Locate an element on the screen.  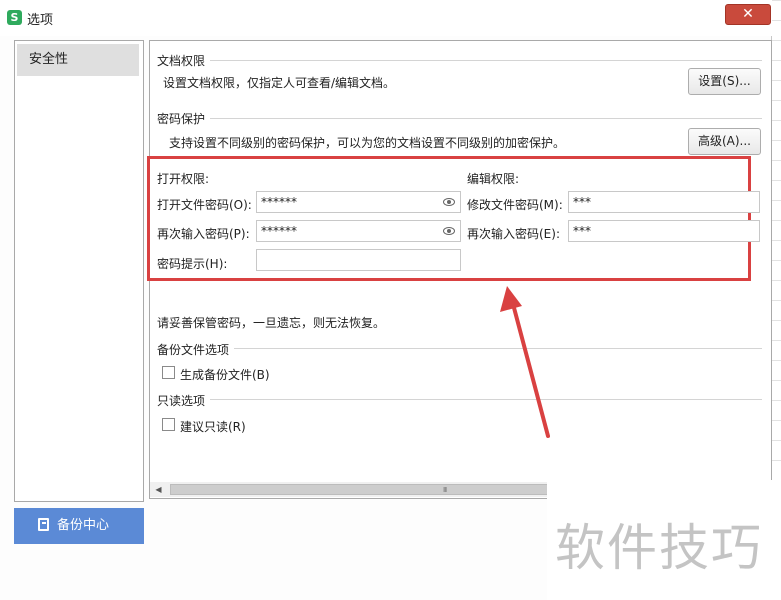
watermark-text: 软件技巧 is located at coordinates (659, 548).